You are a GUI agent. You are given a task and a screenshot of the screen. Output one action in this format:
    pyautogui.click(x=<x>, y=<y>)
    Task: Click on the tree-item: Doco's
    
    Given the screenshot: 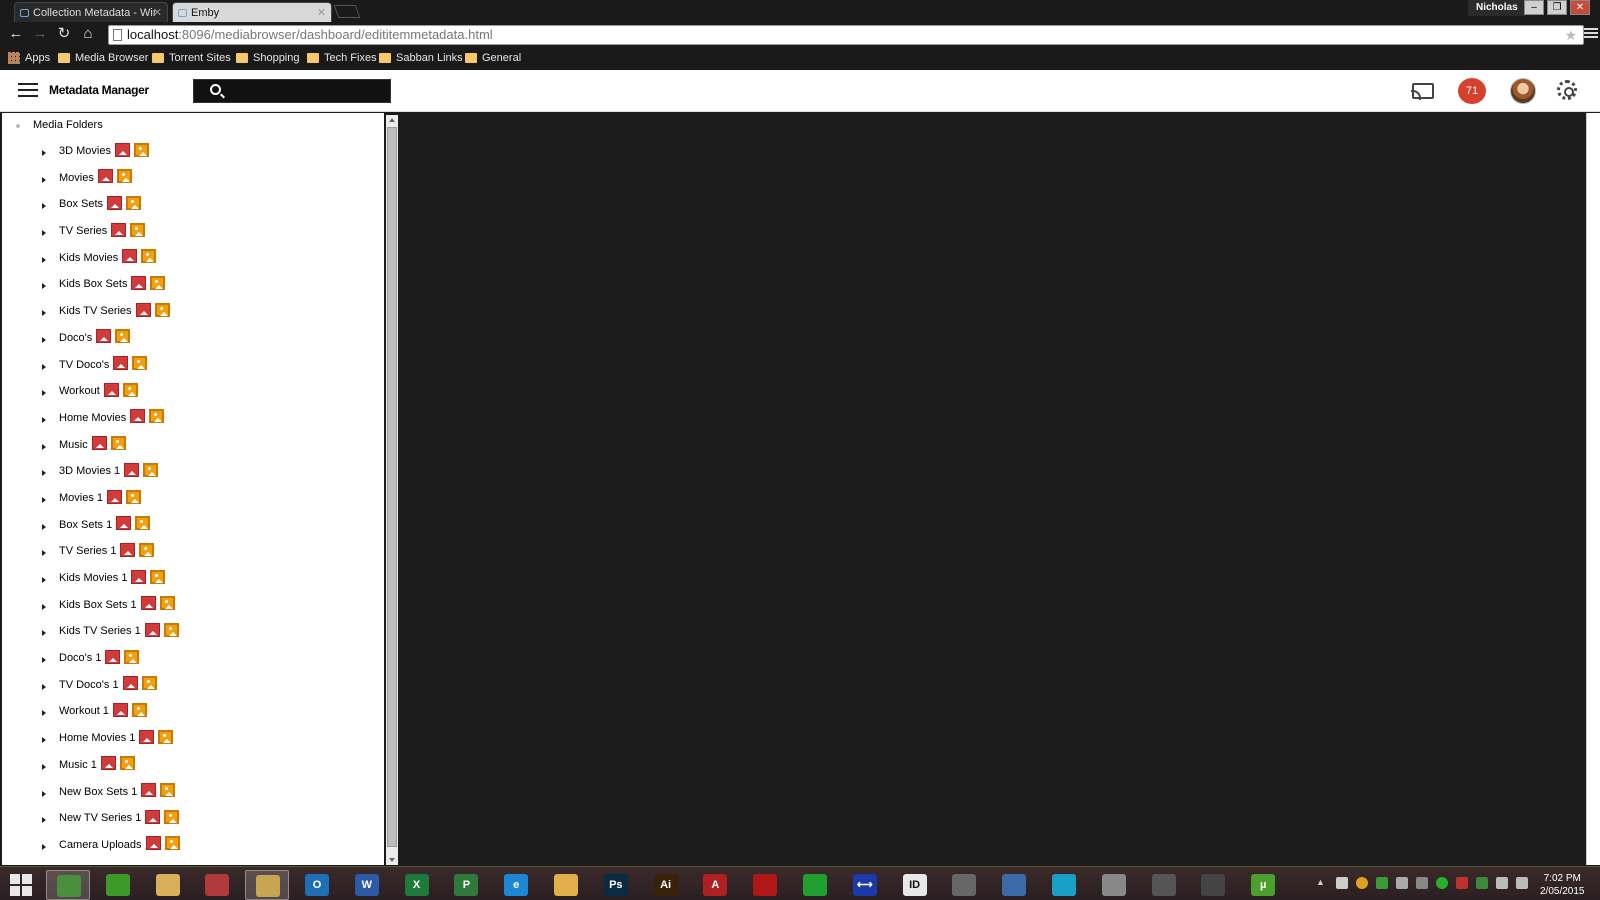 What is the action you would take?
    pyautogui.click(x=193, y=341)
    